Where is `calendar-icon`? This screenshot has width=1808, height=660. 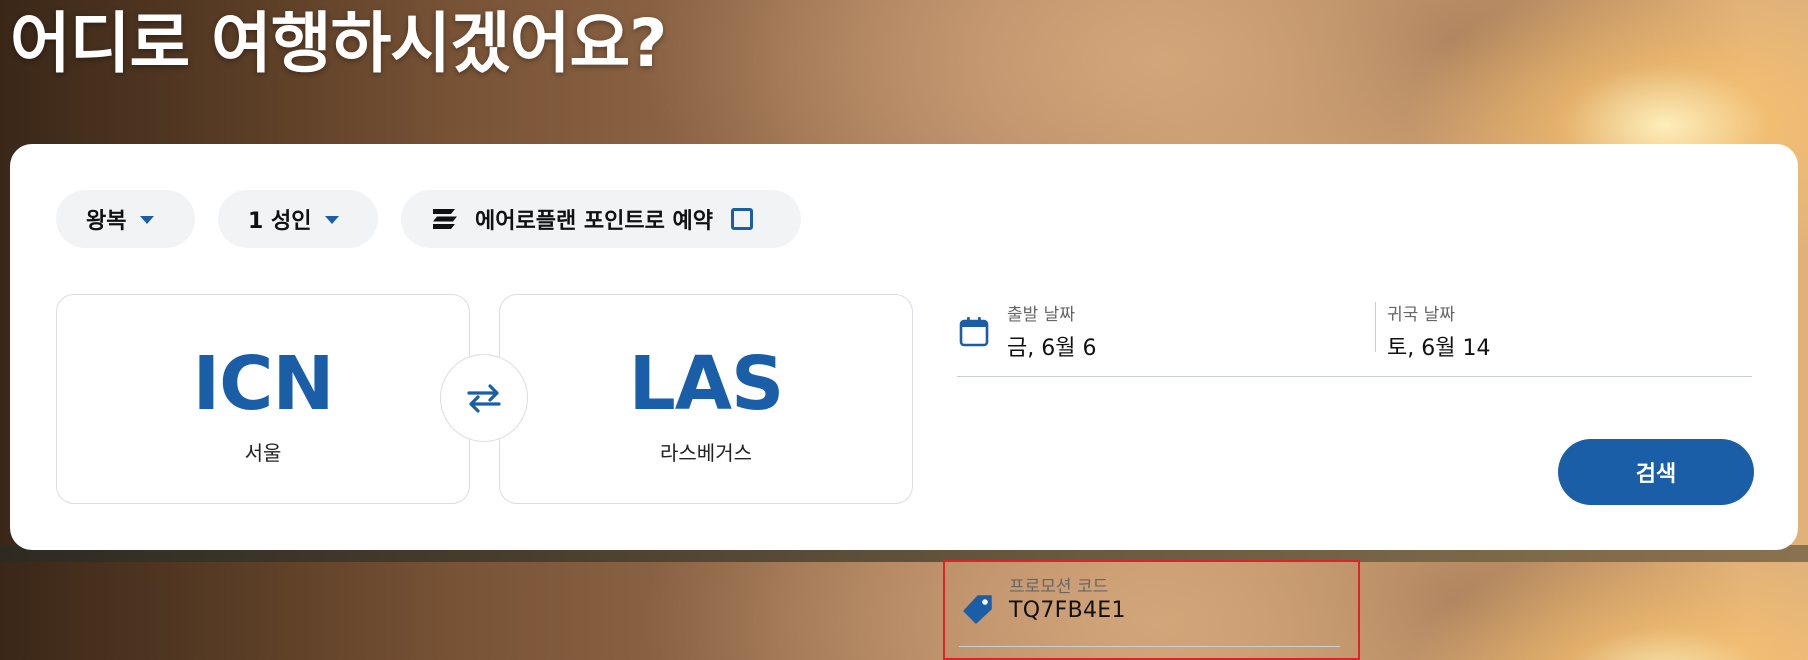
calendar-icon is located at coordinates (974, 332).